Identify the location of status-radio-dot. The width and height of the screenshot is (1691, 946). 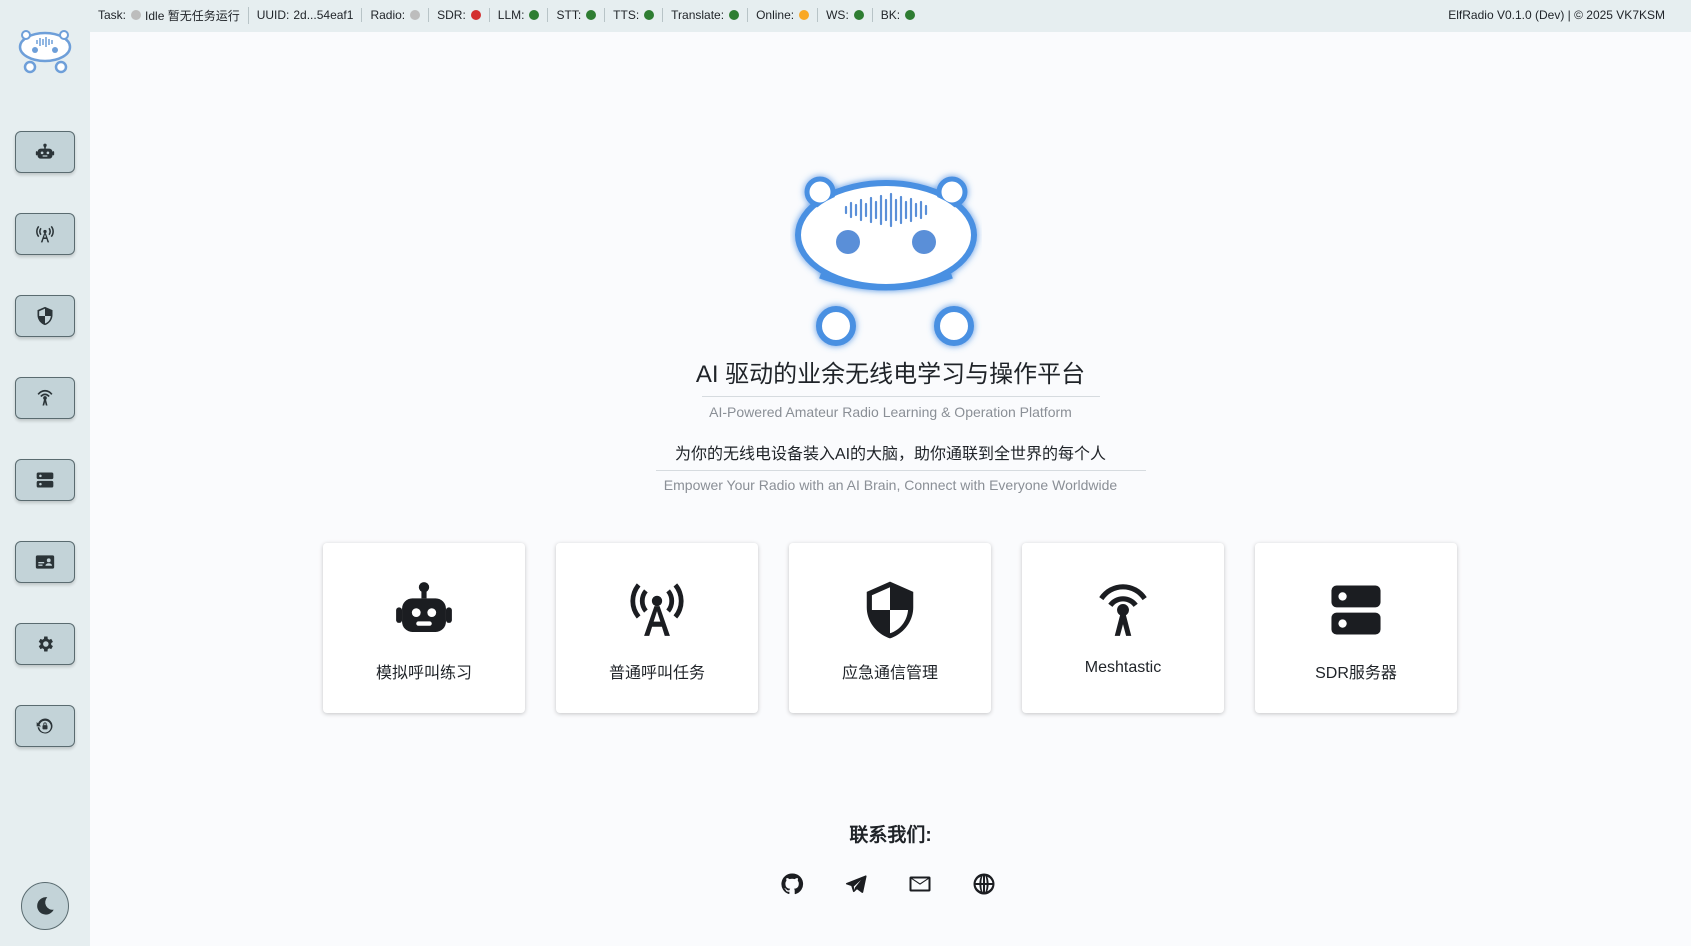
(415, 15).